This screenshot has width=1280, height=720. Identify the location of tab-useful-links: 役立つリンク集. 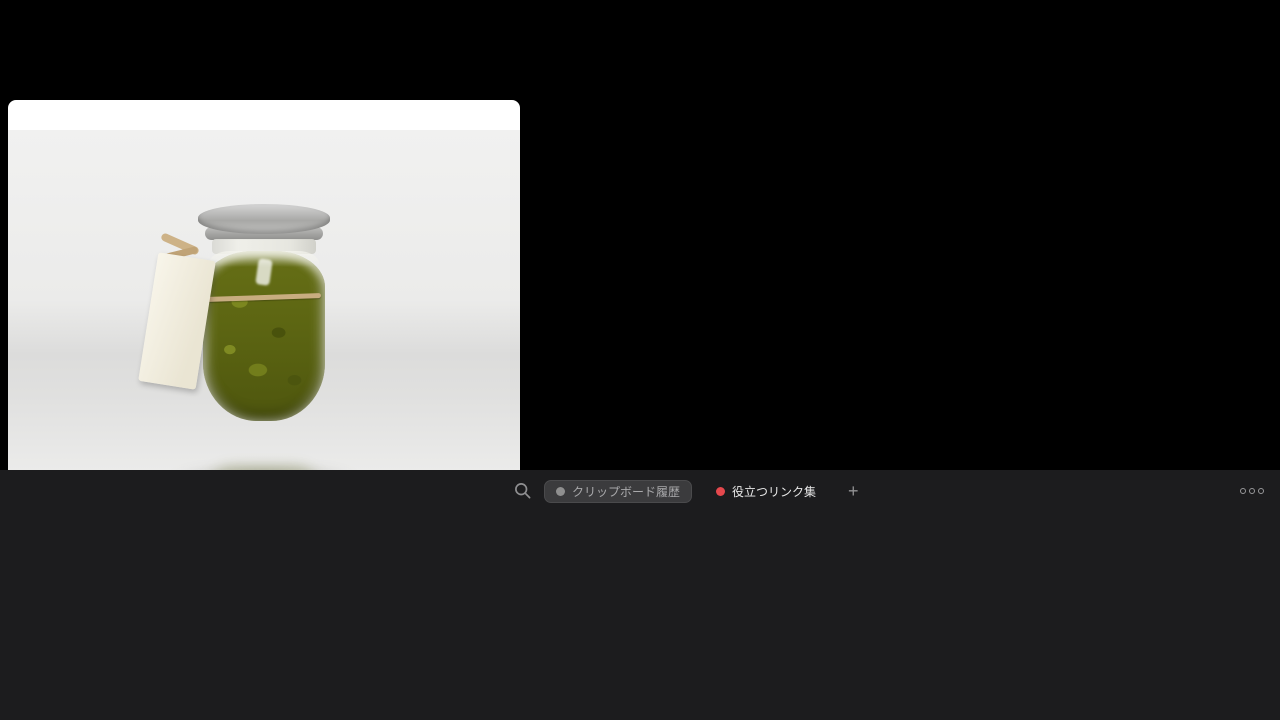
(766, 491).